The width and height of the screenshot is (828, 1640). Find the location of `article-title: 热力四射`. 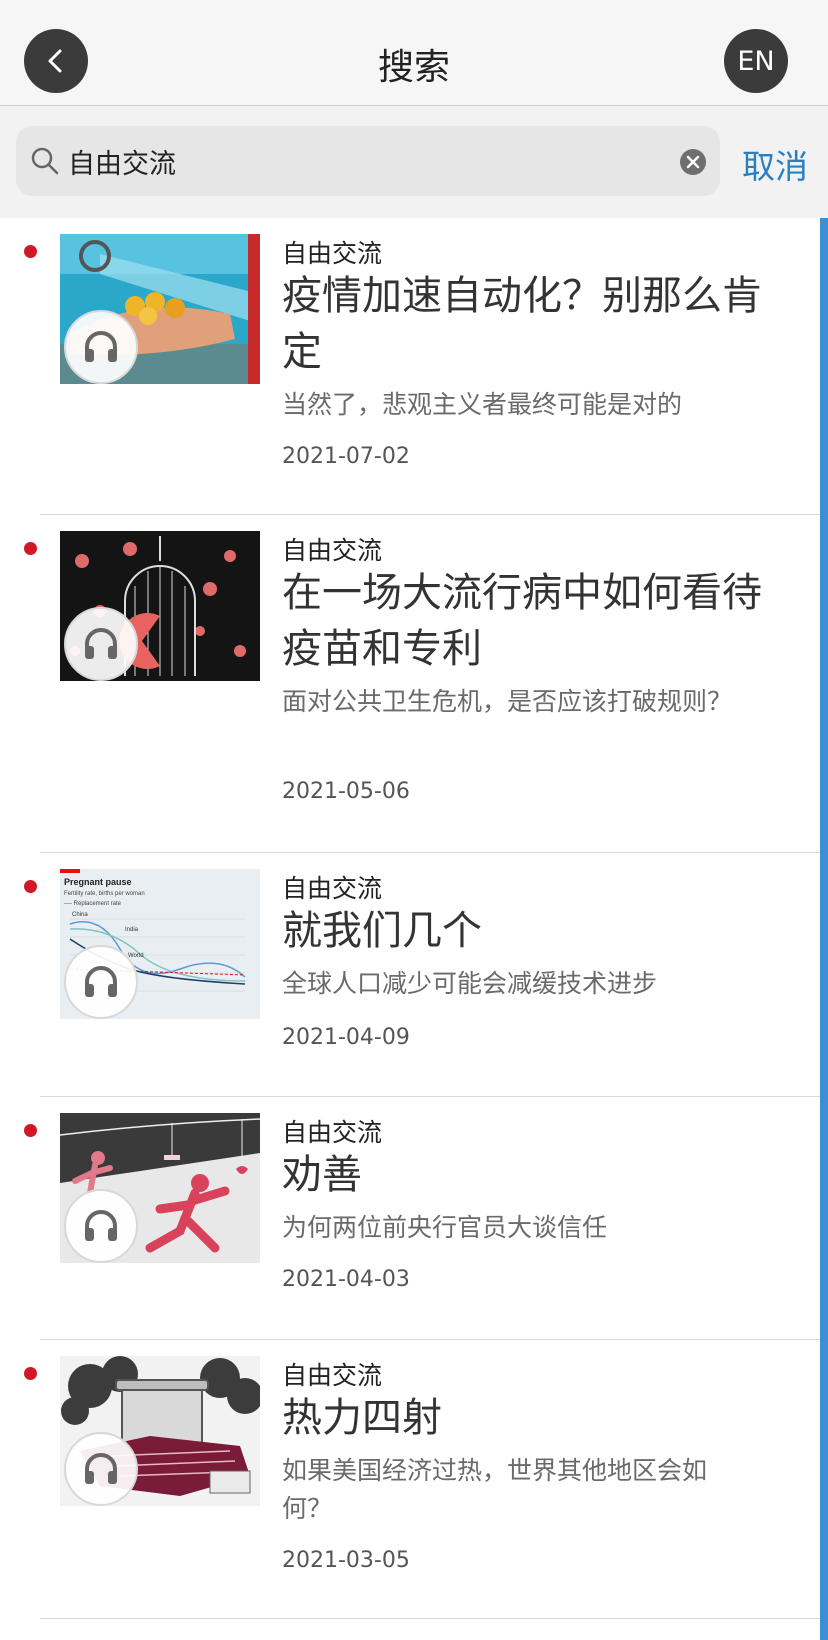

article-title: 热力四射 is located at coordinates (532, 1418).